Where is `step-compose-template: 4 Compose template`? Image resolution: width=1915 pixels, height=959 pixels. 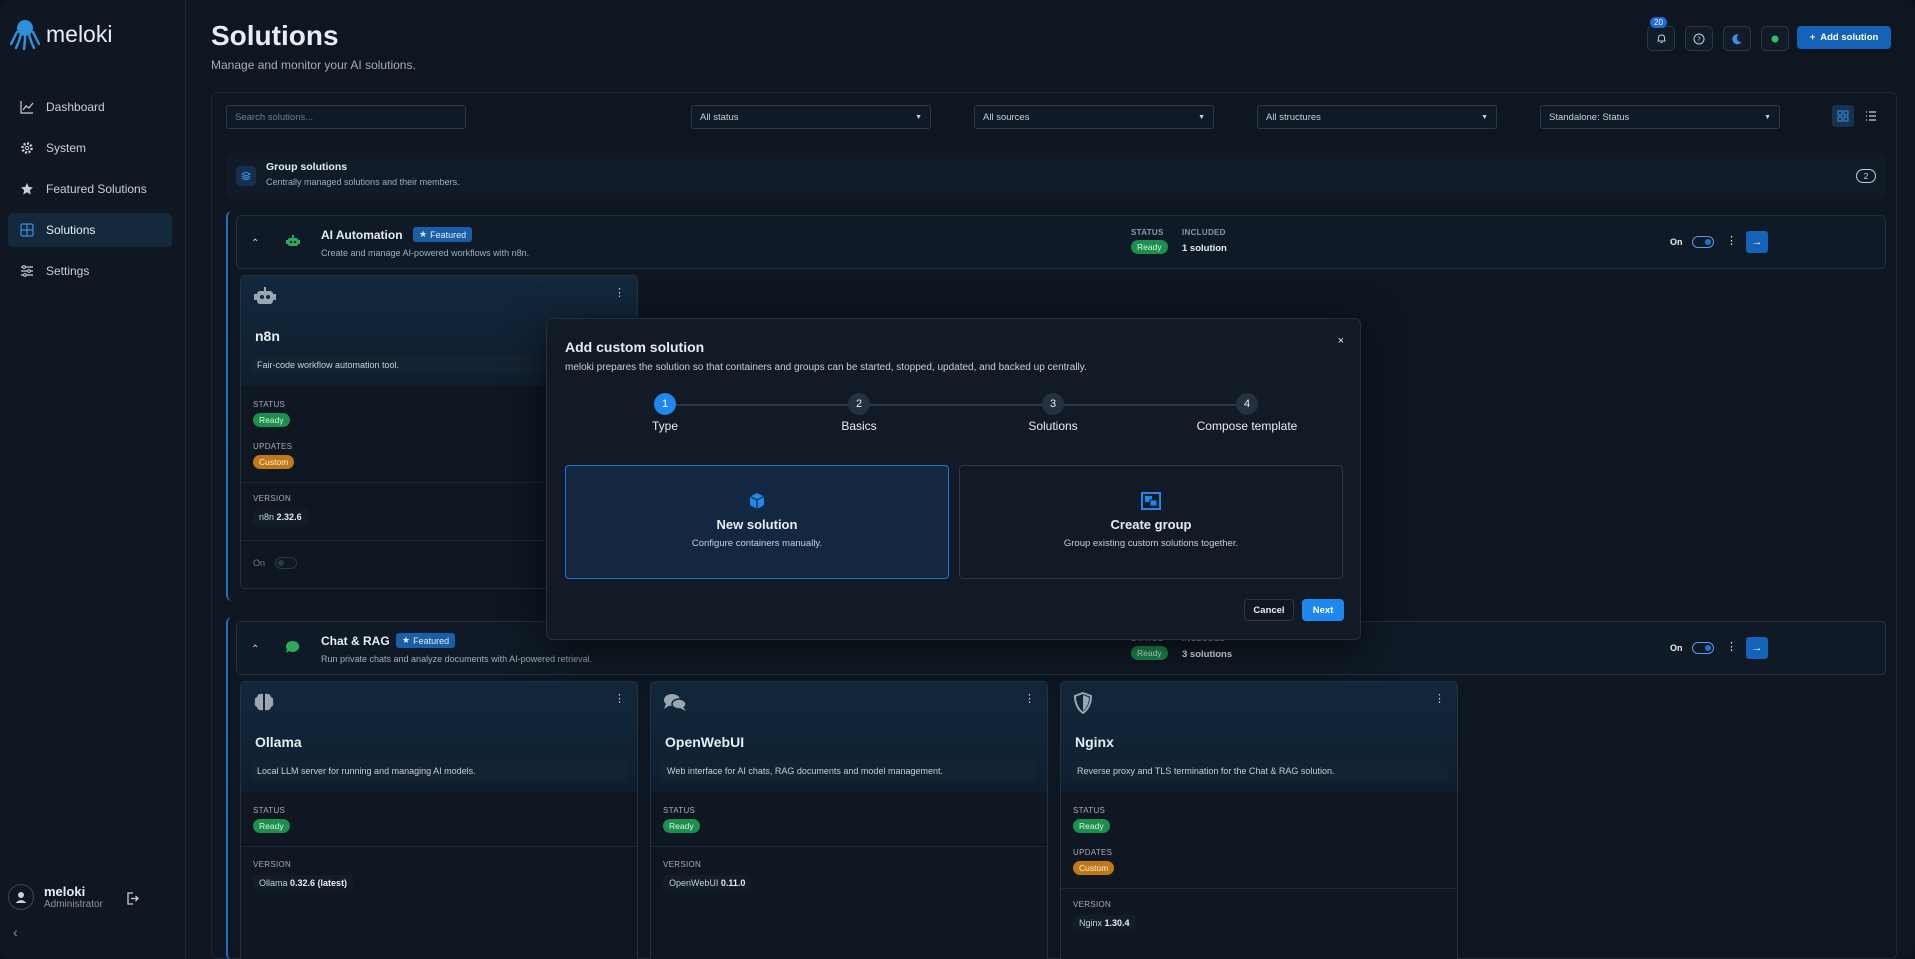 step-compose-template: 4 Compose template is located at coordinates (1247, 413).